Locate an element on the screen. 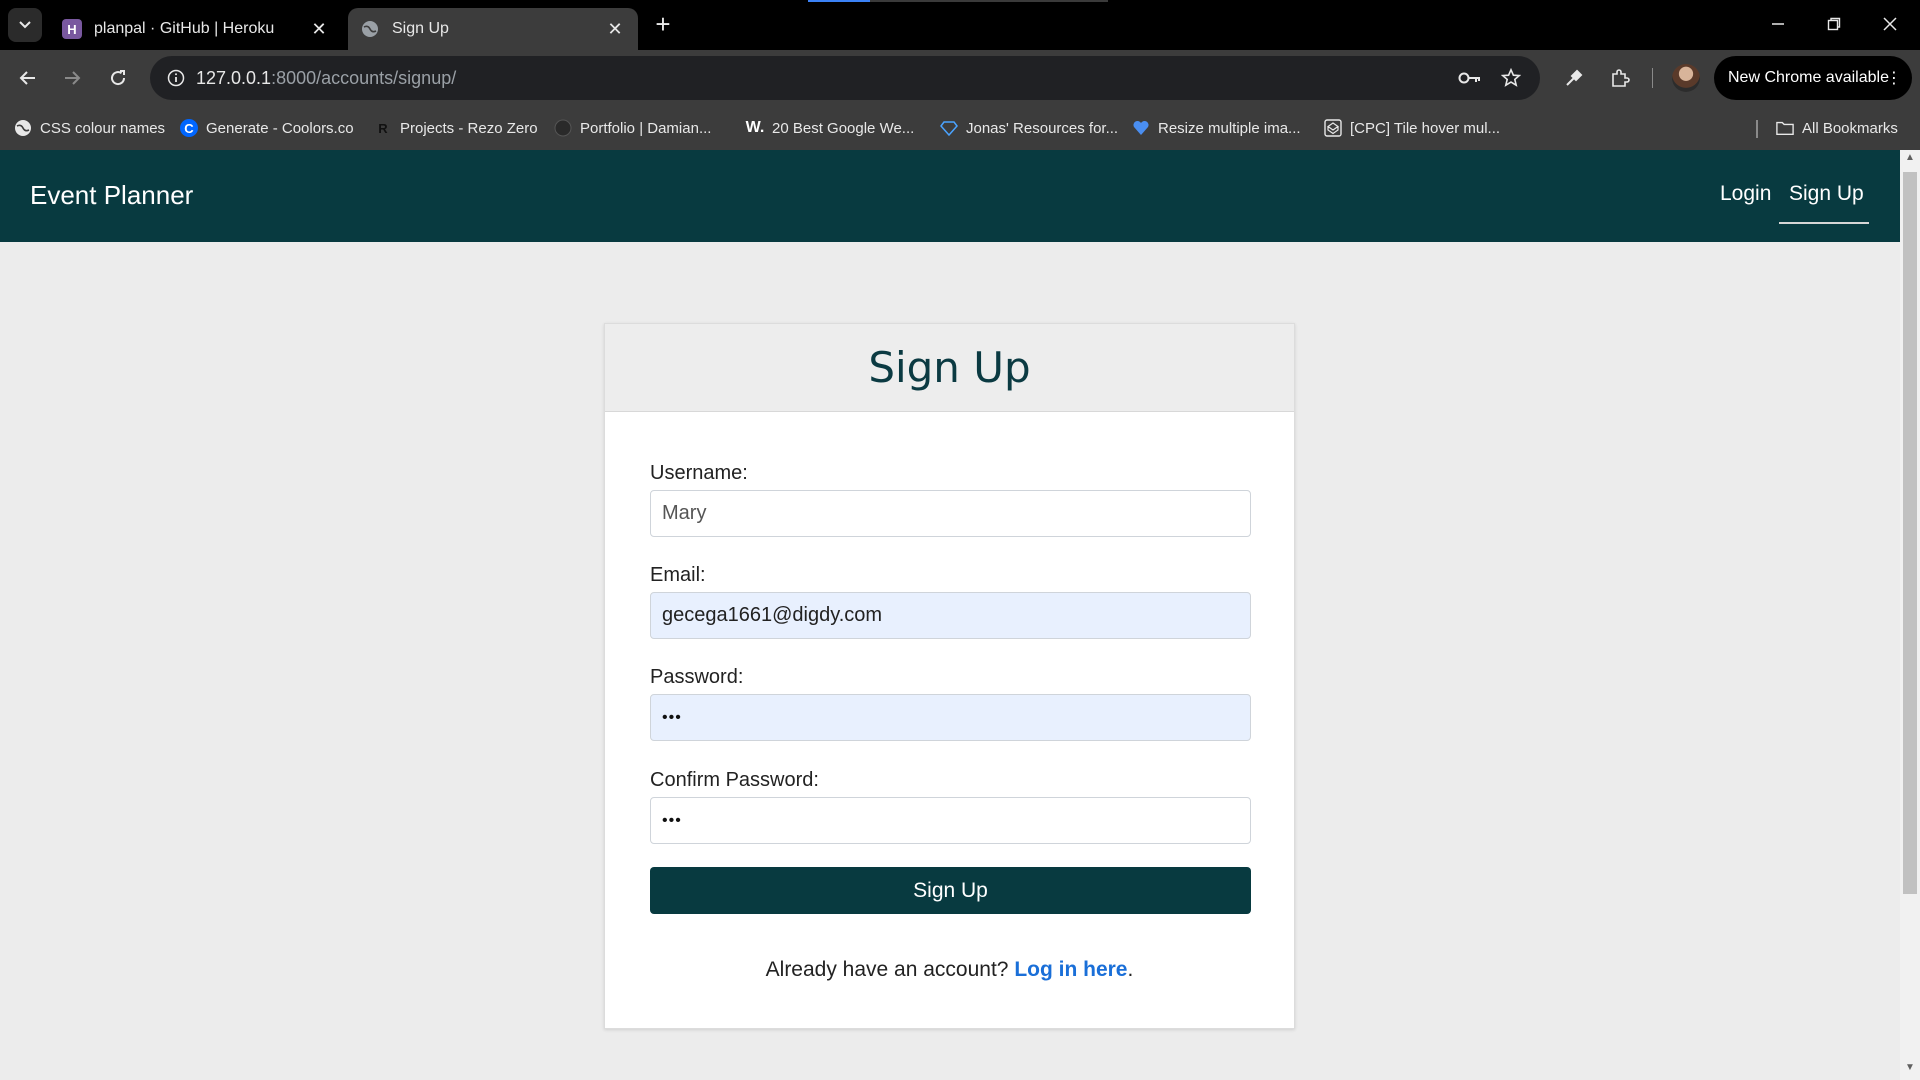 The height and width of the screenshot is (1080, 1920). reload-icon is located at coordinates (118, 78).